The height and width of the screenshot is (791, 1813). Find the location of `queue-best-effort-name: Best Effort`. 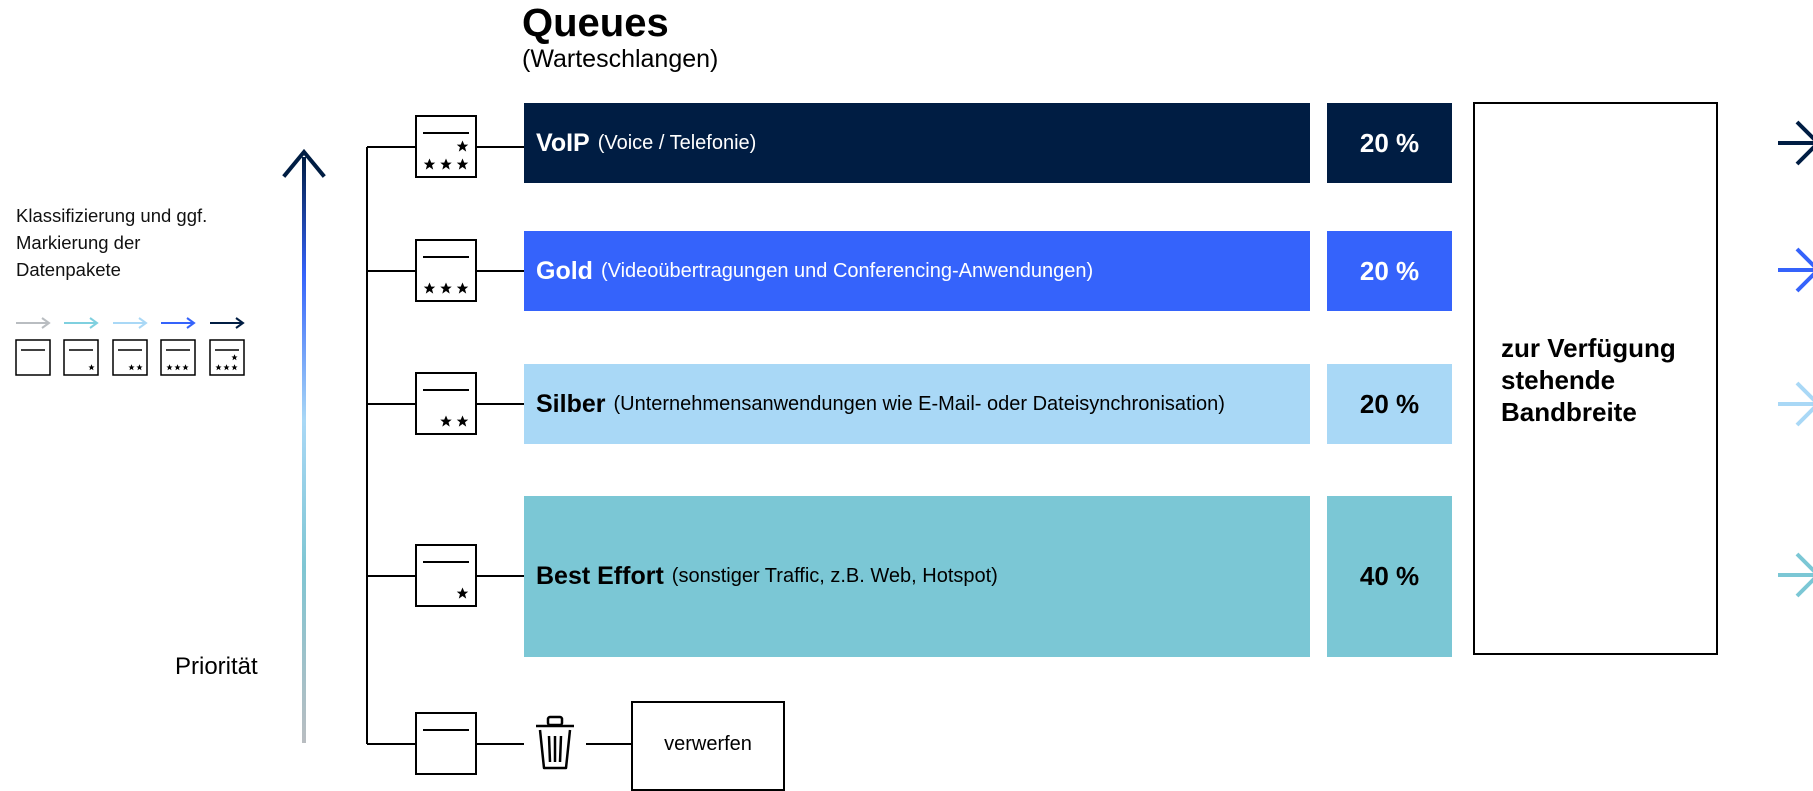

queue-best-effort-name: Best Effort is located at coordinates (600, 576).